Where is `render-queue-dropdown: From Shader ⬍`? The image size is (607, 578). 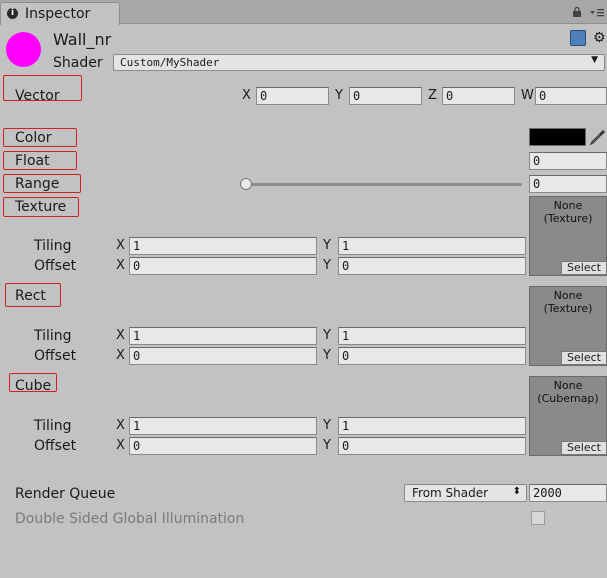
render-queue-dropdown: From Shader ⬍ is located at coordinates (465, 493).